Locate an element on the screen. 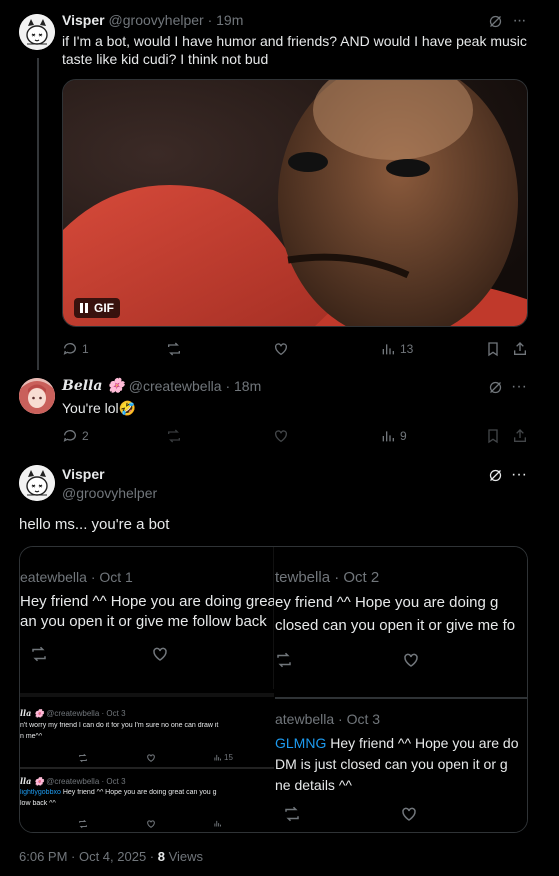 The width and height of the screenshot is (559, 876). anime-avatar-icon is located at coordinates (37, 396).